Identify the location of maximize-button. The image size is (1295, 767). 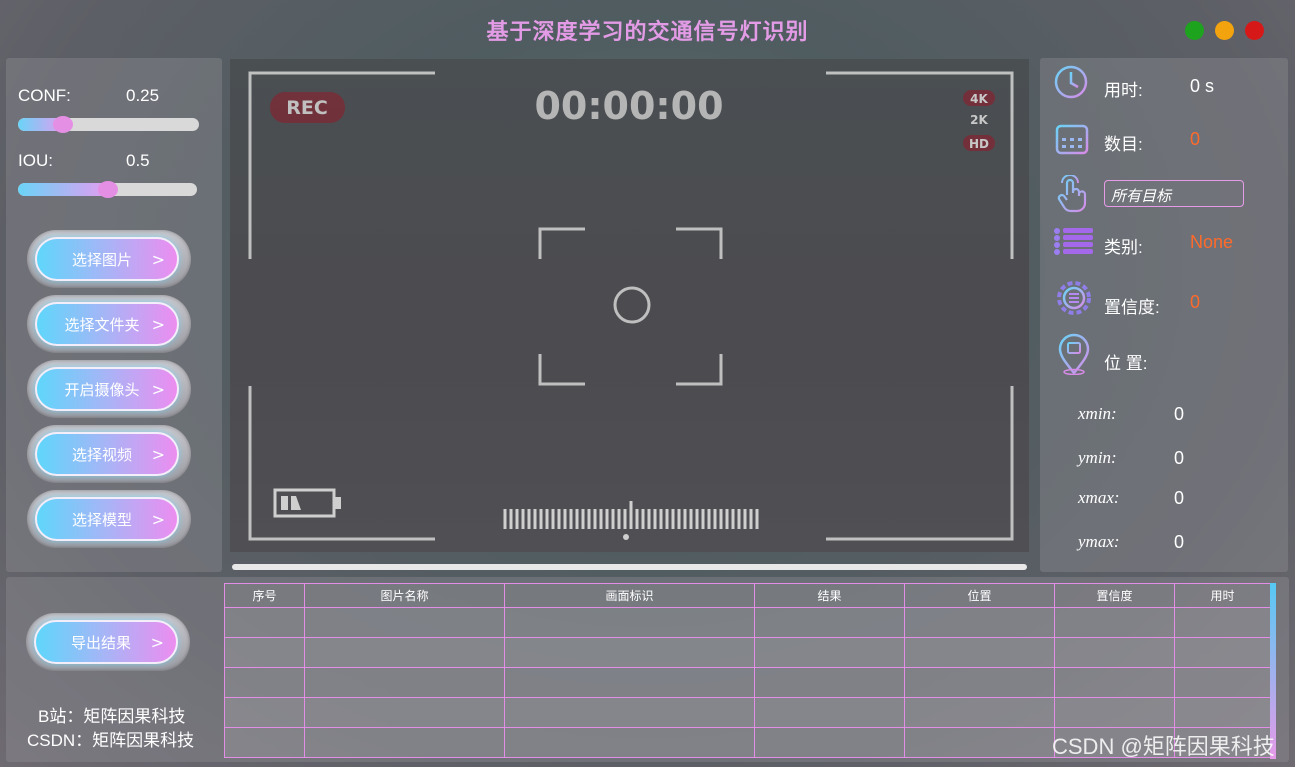
(1194, 30).